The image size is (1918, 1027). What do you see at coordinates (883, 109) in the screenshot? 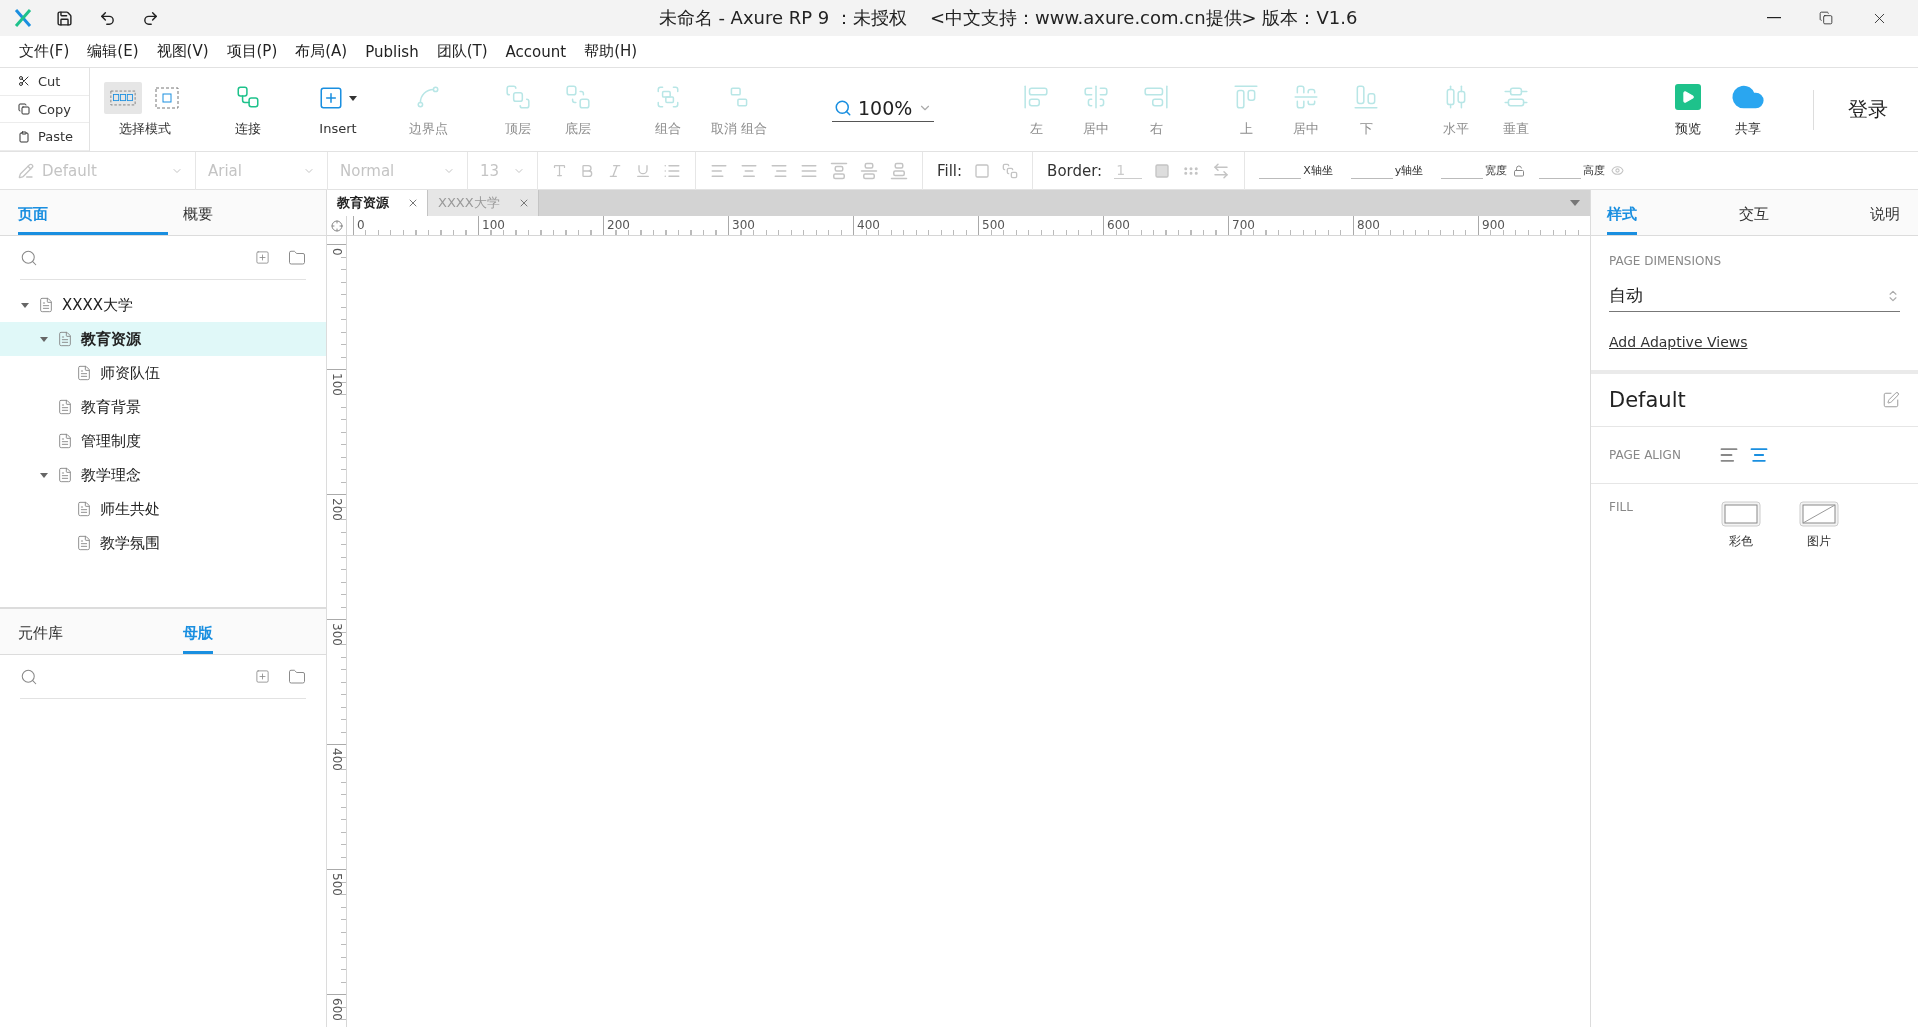
I see `zoom-select: 100%` at bounding box center [883, 109].